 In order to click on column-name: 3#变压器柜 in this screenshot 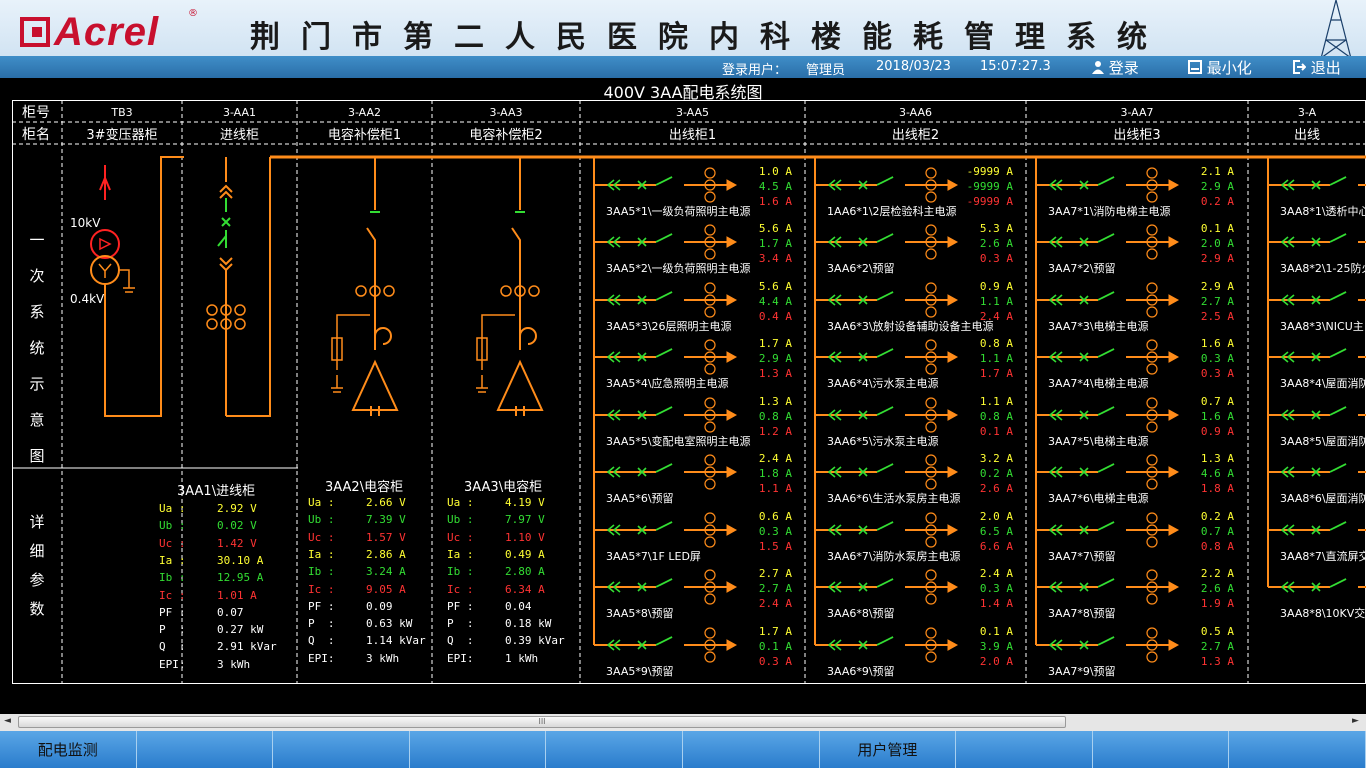, I will do `click(122, 135)`.